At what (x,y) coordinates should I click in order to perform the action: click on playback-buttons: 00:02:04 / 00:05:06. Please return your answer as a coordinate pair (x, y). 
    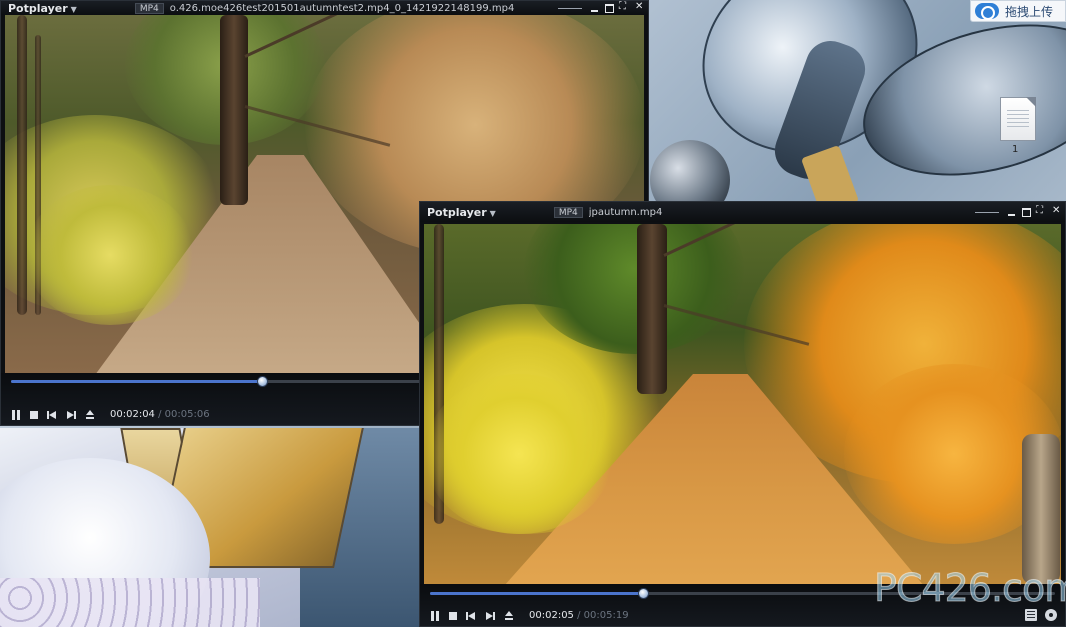
    Looking at the image, I should click on (110, 414).